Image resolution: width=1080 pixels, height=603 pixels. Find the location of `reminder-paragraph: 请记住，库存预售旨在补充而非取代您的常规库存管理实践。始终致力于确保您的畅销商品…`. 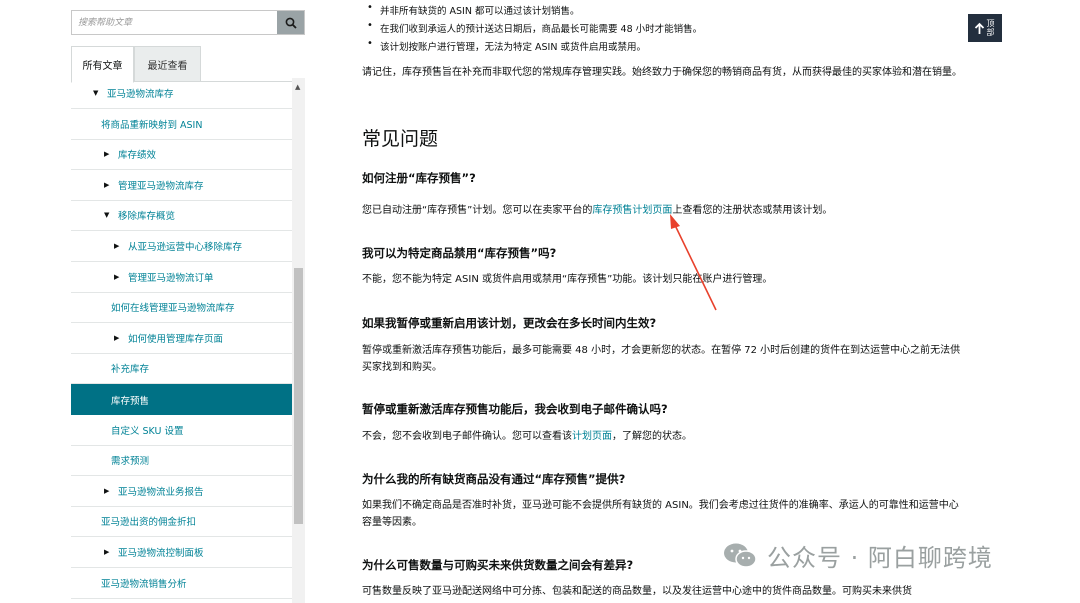

reminder-paragraph: 请记住，库存预售旨在补充而非取代您的常规库存管理实践。始终致力于确保您的畅销商品… is located at coordinates (662, 72).